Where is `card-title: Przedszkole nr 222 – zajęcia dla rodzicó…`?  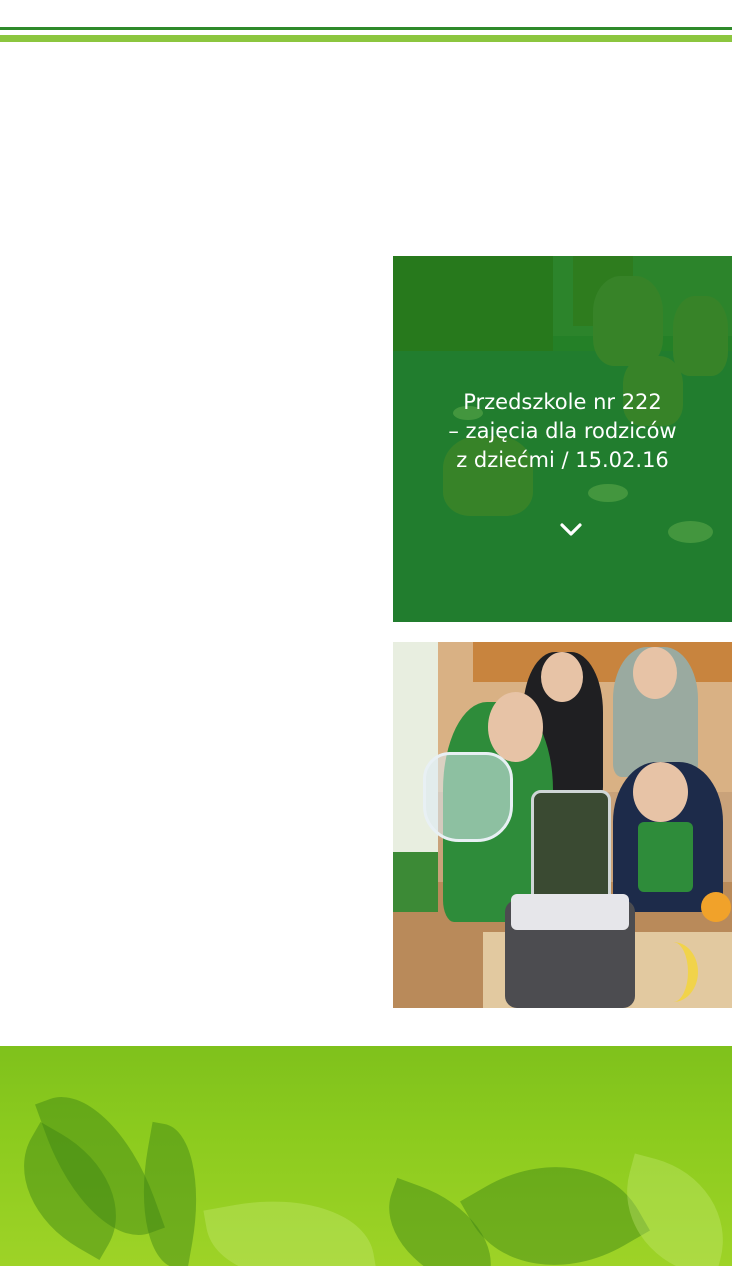 card-title: Przedszkole nr 222 – zajęcia dla rodzicó… is located at coordinates (562, 431).